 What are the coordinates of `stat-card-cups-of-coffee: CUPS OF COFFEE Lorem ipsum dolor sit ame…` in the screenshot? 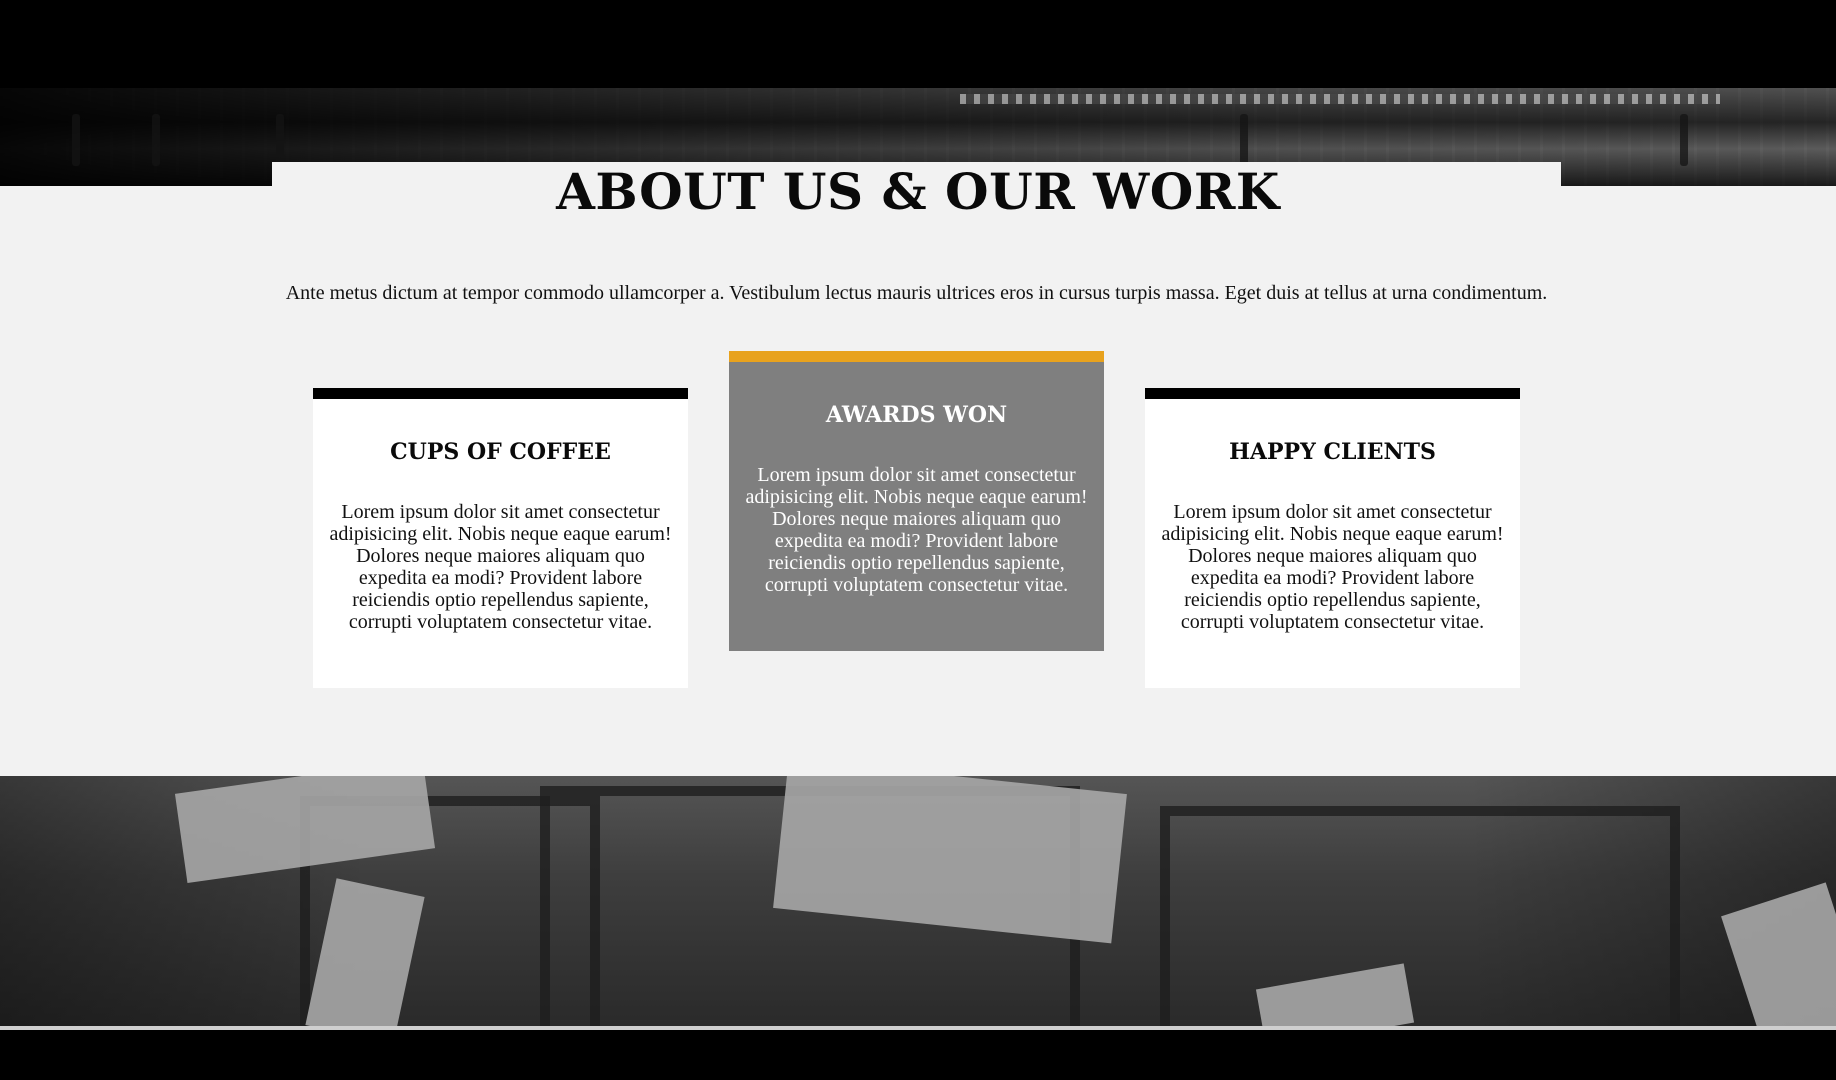 It's located at (500, 538).